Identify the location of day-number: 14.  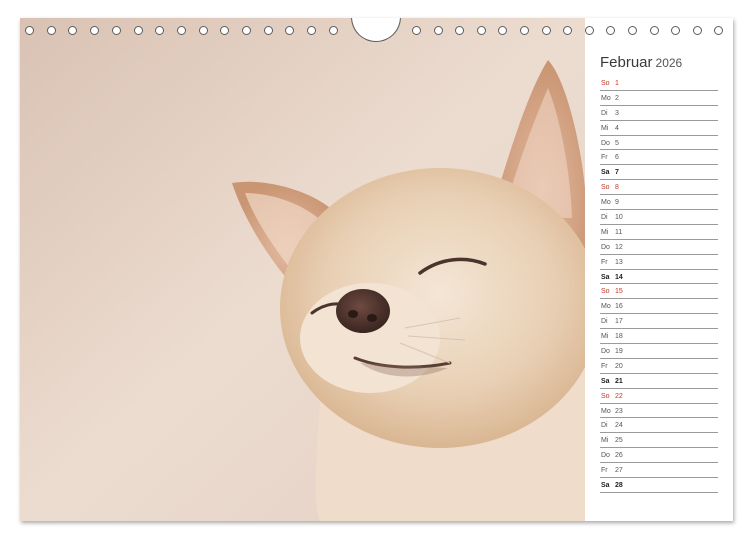
(619, 277).